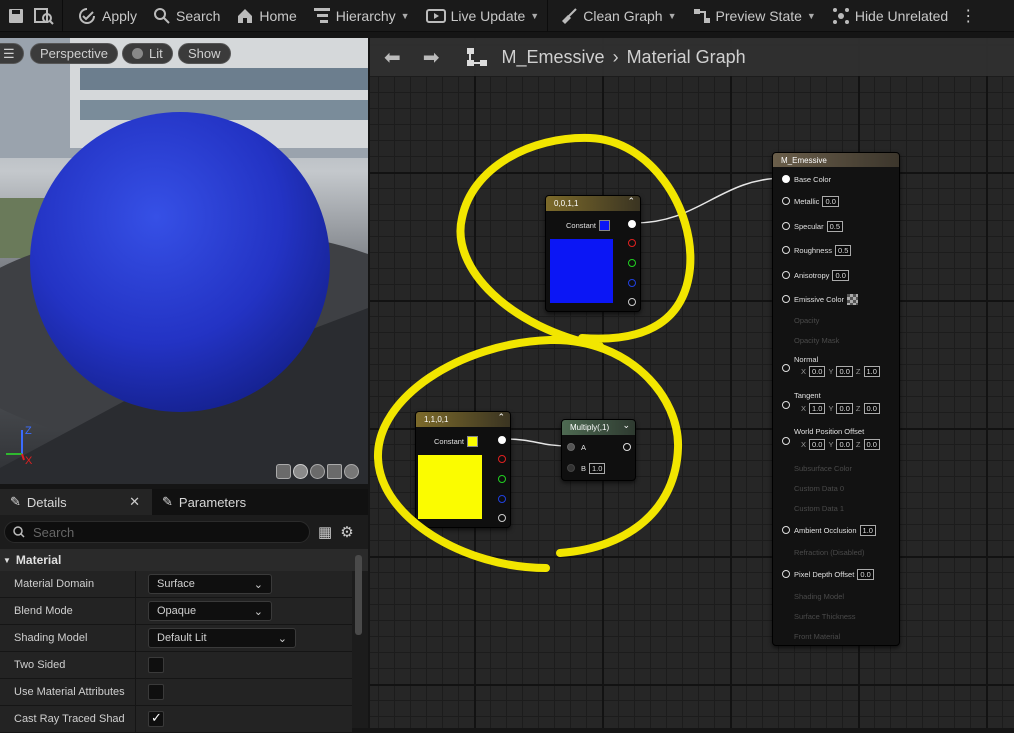  What do you see at coordinates (317, 471) in the screenshot?
I see `plane-icon` at bounding box center [317, 471].